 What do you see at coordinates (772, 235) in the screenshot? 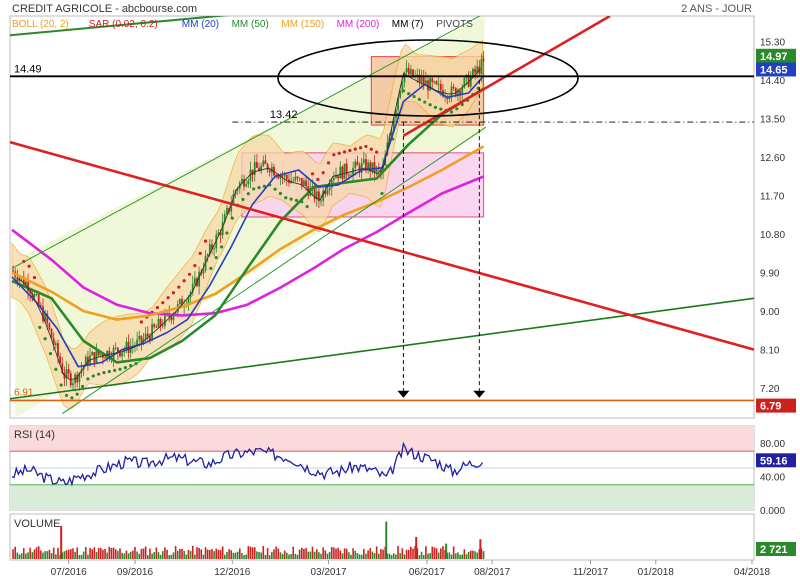
I see `price-tick-label: 10.80` at bounding box center [772, 235].